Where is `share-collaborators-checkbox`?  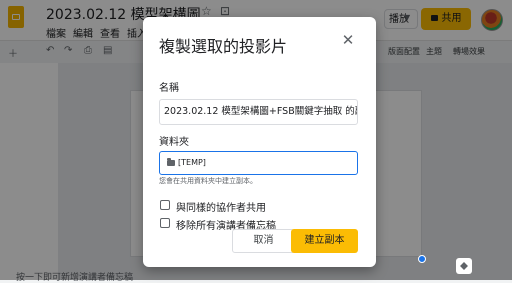
share-collaborators-checkbox is located at coordinates (165, 205).